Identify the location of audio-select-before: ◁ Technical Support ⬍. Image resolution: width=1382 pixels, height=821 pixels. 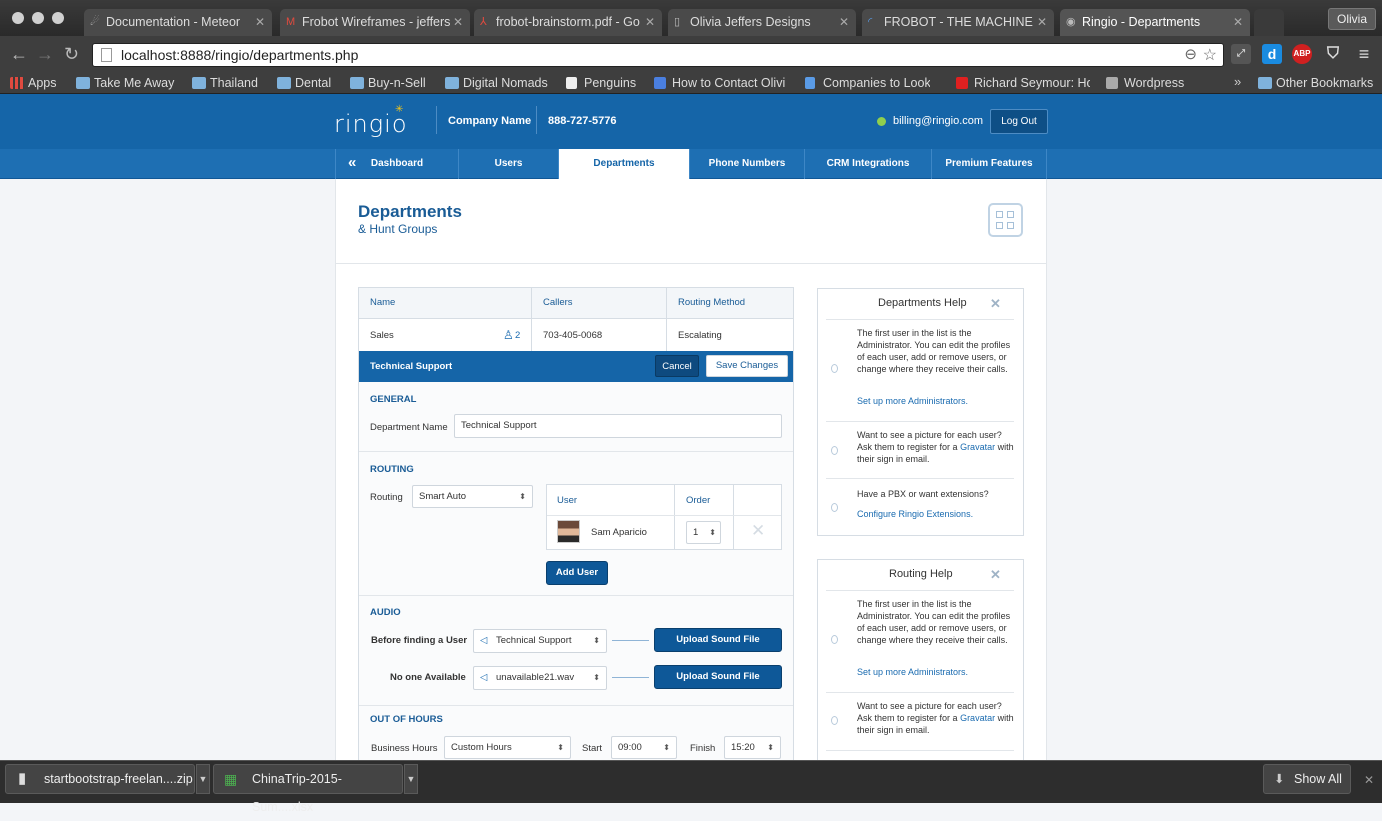
(540, 641).